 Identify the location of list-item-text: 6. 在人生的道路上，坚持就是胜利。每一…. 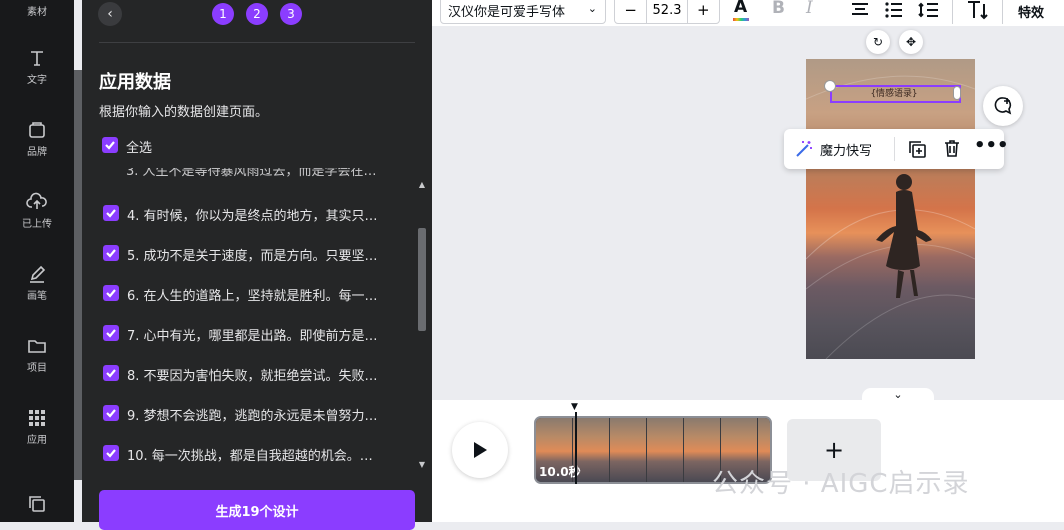
(252, 296).